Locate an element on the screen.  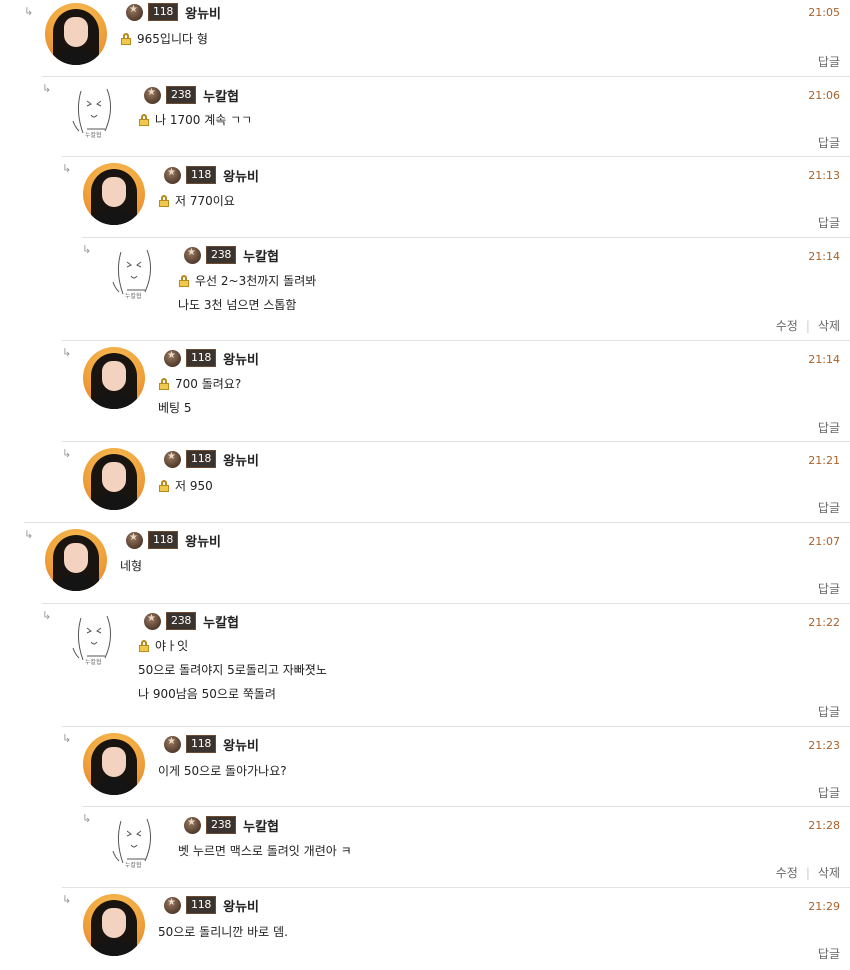
comment: ↳ 118 왕뉴비 21:14 700 돌려요? 베팅 5 답글 is located at coordinates (456, 390).